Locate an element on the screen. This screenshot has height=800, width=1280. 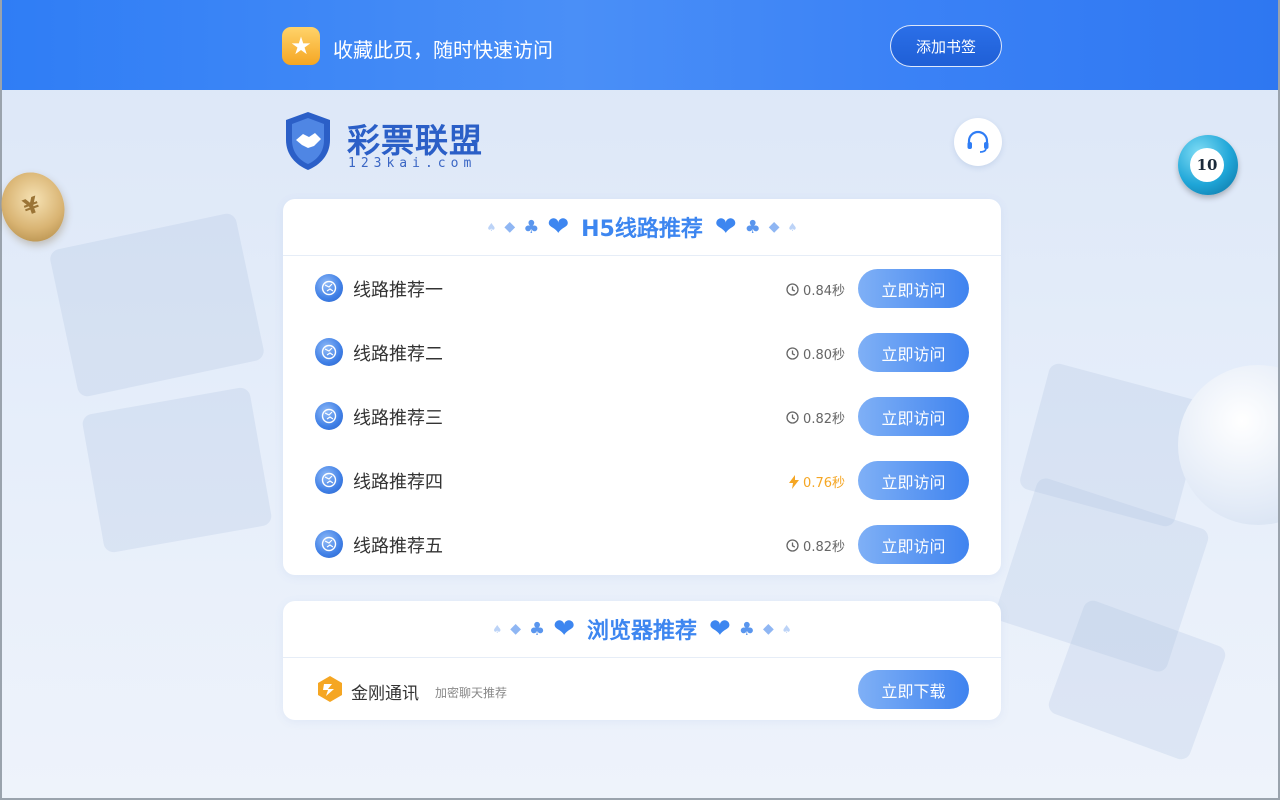
headset-icon is located at coordinates (978, 141).